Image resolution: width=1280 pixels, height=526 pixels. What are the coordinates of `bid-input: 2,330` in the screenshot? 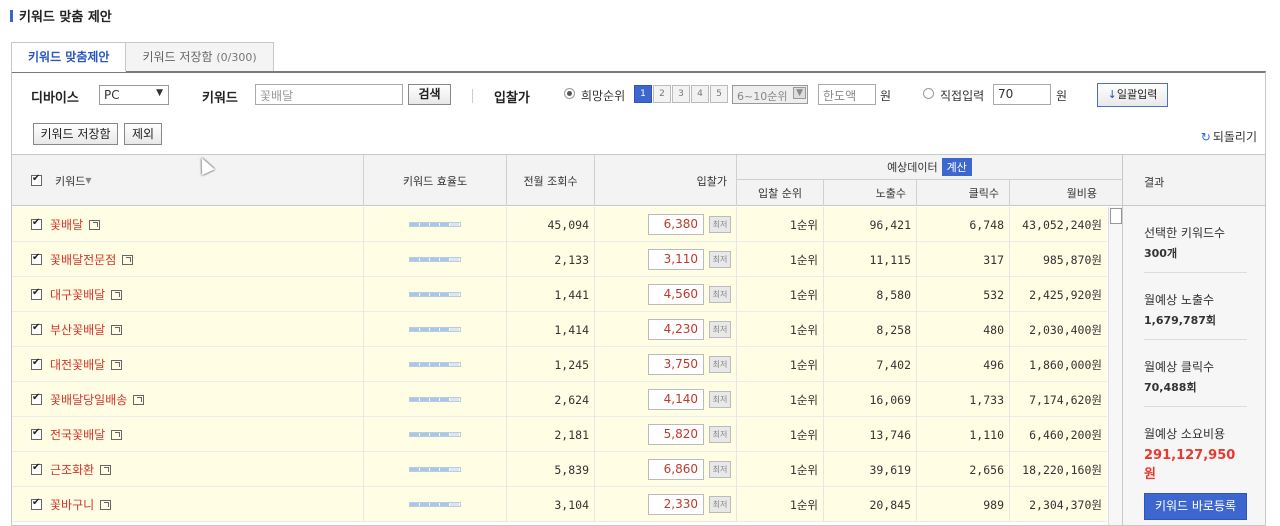 It's located at (676, 504).